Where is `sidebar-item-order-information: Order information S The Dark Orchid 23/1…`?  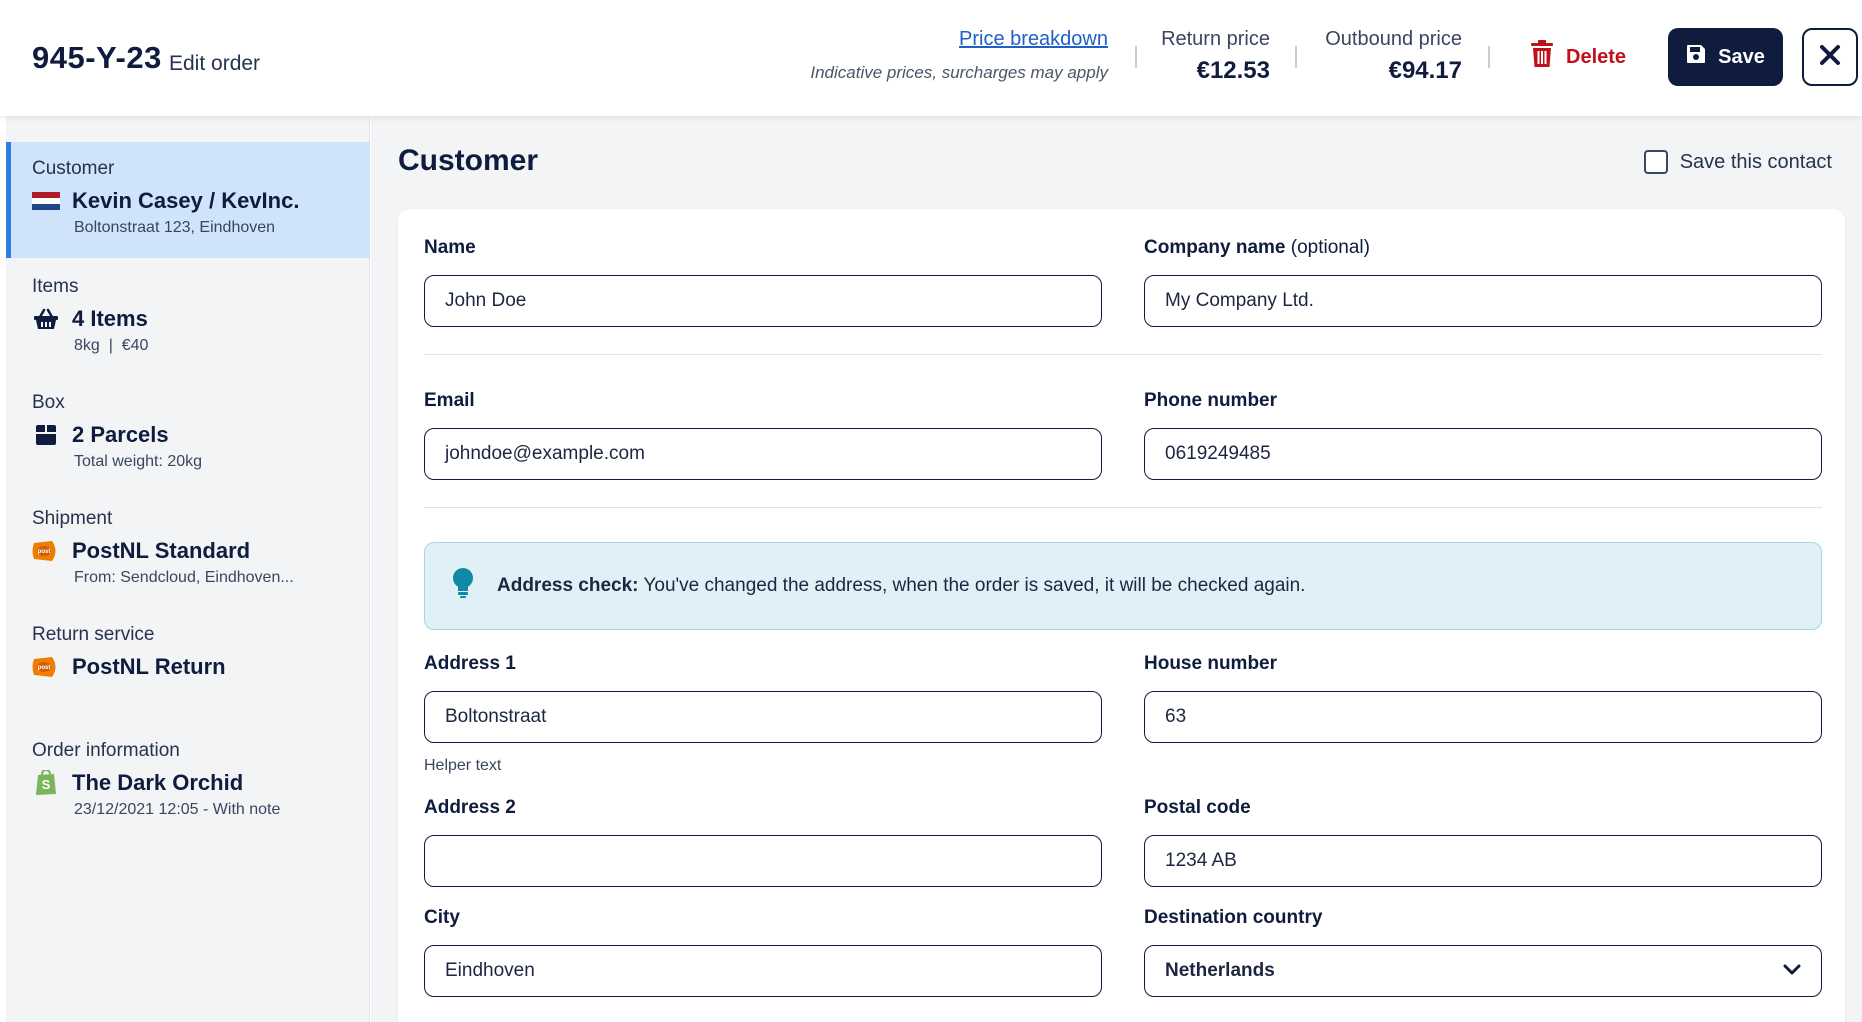
sidebar-item-order-information: Order information S The Dark Orchid 23/1… is located at coordinates (188, 779).